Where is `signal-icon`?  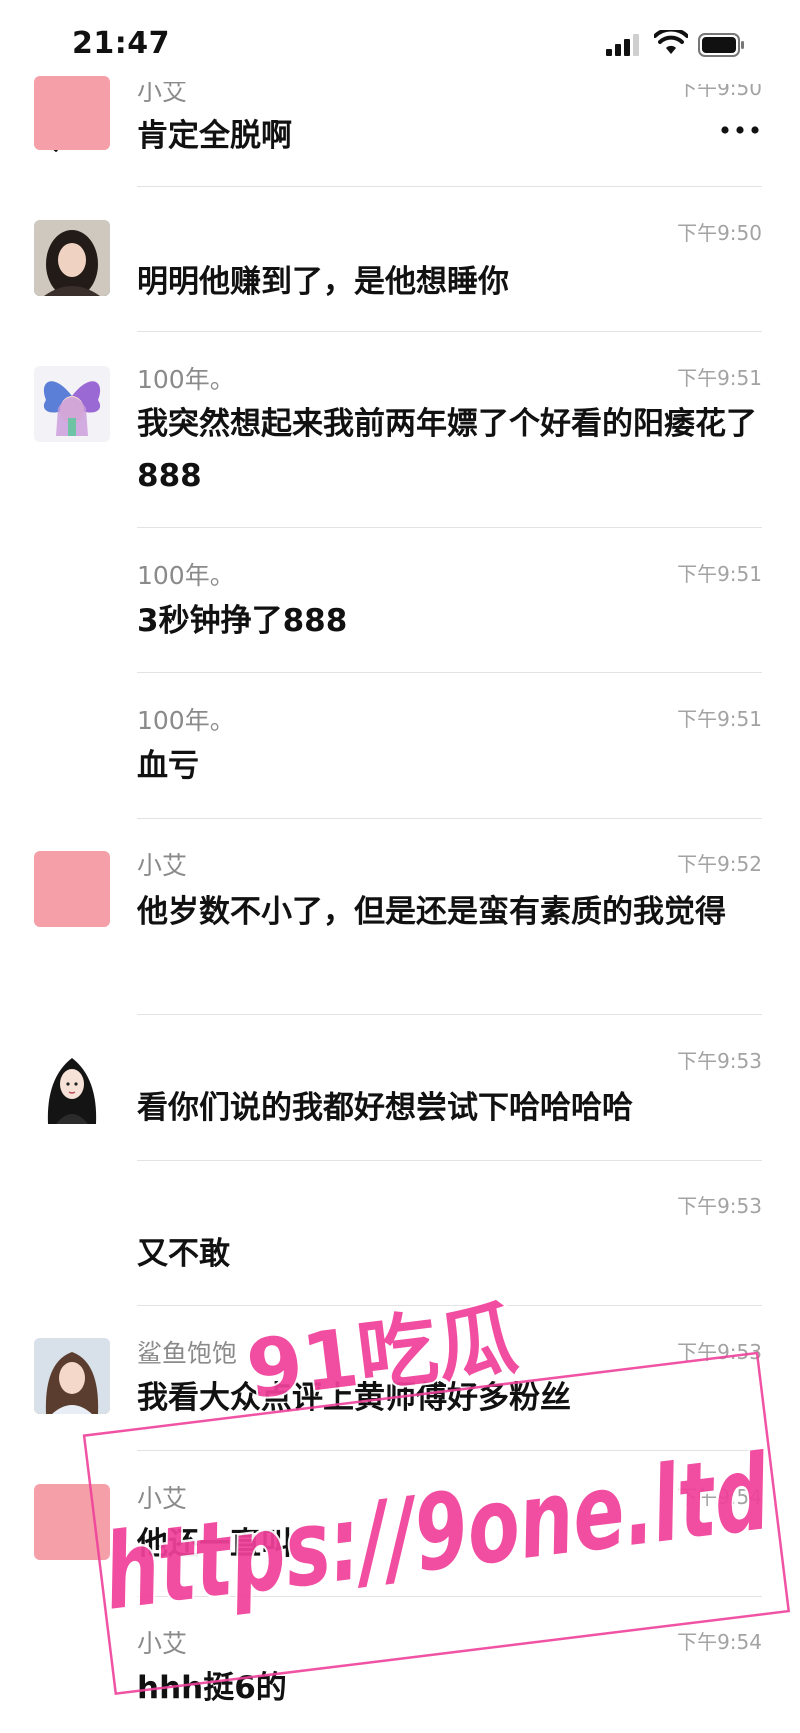
signal-icon is located at coordinates (624, 47).